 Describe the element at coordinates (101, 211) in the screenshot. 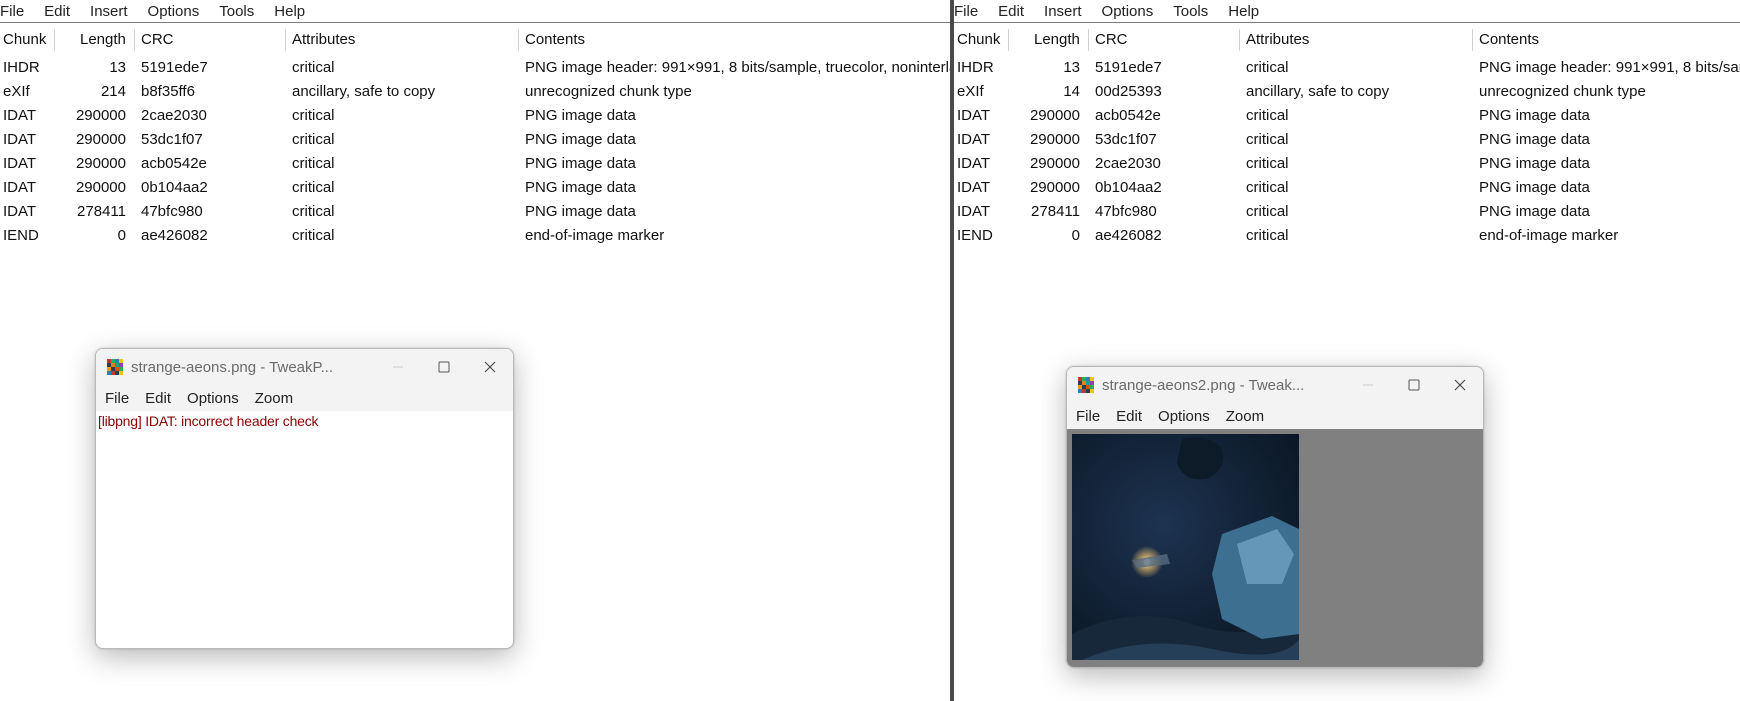

I see `cell-length: 278411` at that location.